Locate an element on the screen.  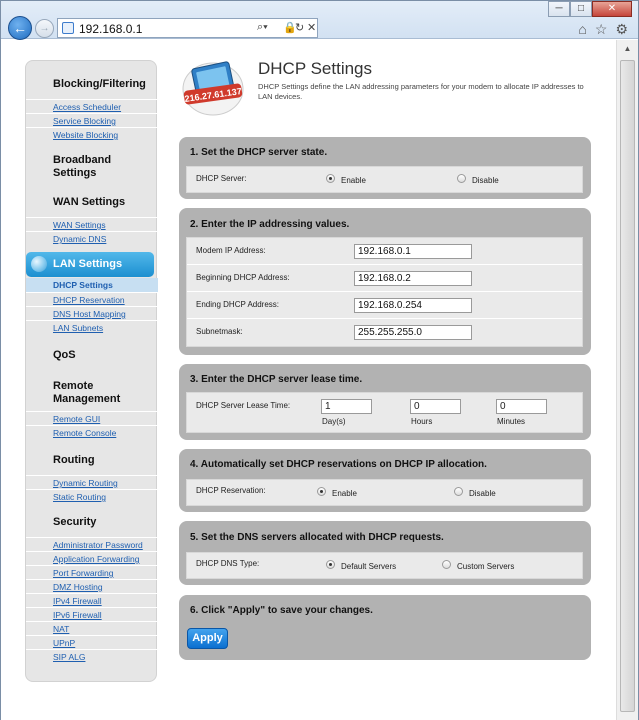
end-dhcp-row: Ending DHCP Address: 192.168.0.254 is located at coordinates (384, 305).